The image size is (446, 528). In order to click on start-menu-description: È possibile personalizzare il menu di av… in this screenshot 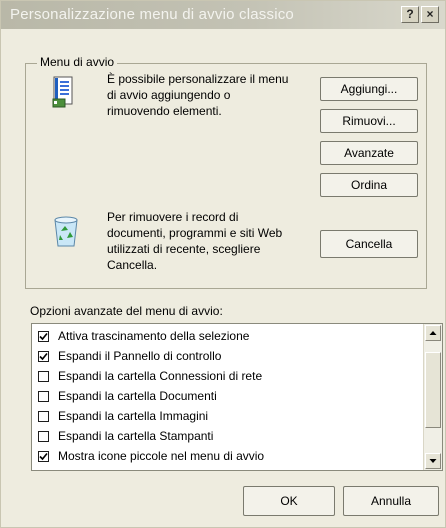, I will do `click(198, 95)`.